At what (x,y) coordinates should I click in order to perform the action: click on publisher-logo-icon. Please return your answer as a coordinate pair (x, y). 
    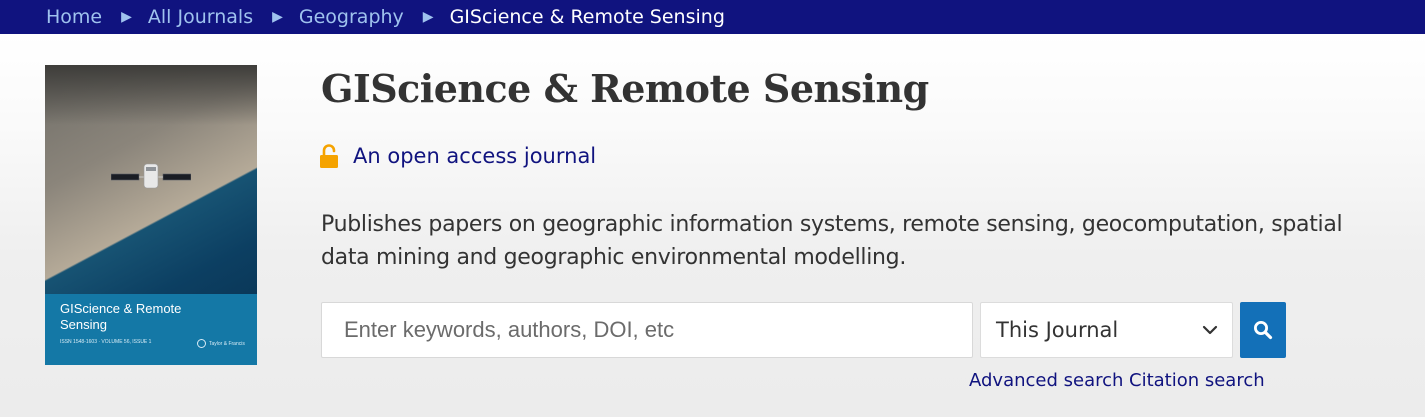
    Looking at the image, I should click on (201, 343).